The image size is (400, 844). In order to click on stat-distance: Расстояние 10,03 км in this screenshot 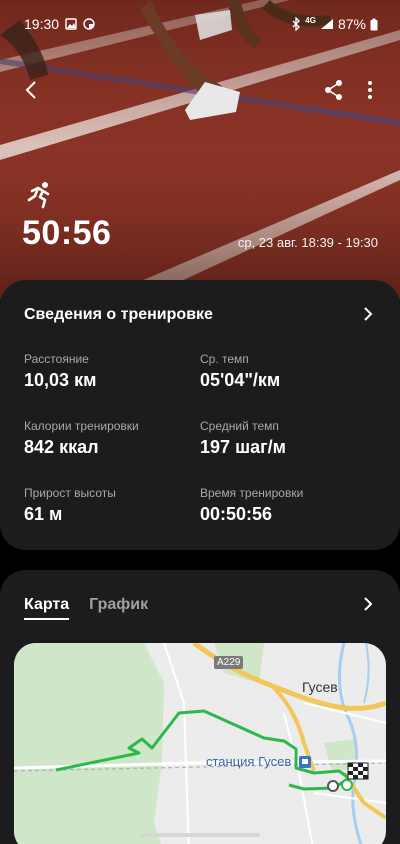, I will do `click(109, 371)`.